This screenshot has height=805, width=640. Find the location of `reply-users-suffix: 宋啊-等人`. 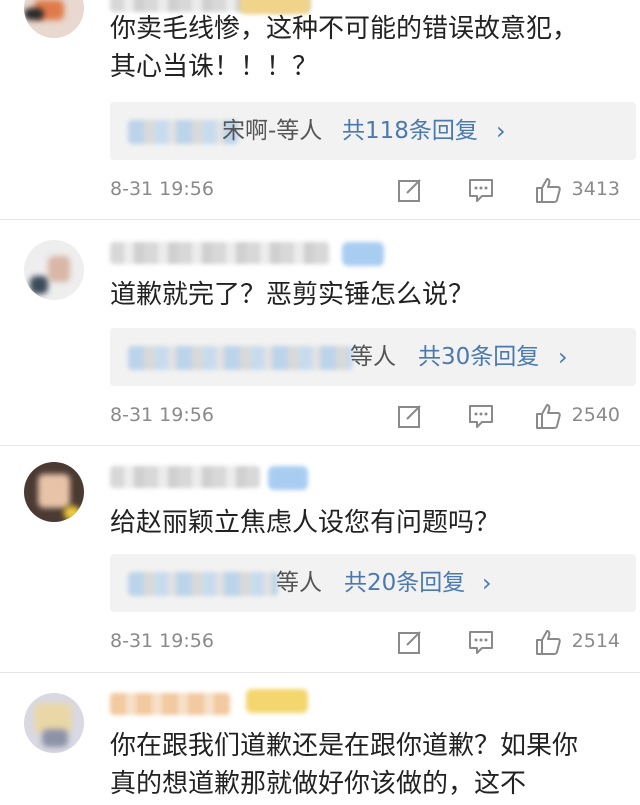

reply-users-suffix: 宋啊-等人 is located at coordinates (272, 131).